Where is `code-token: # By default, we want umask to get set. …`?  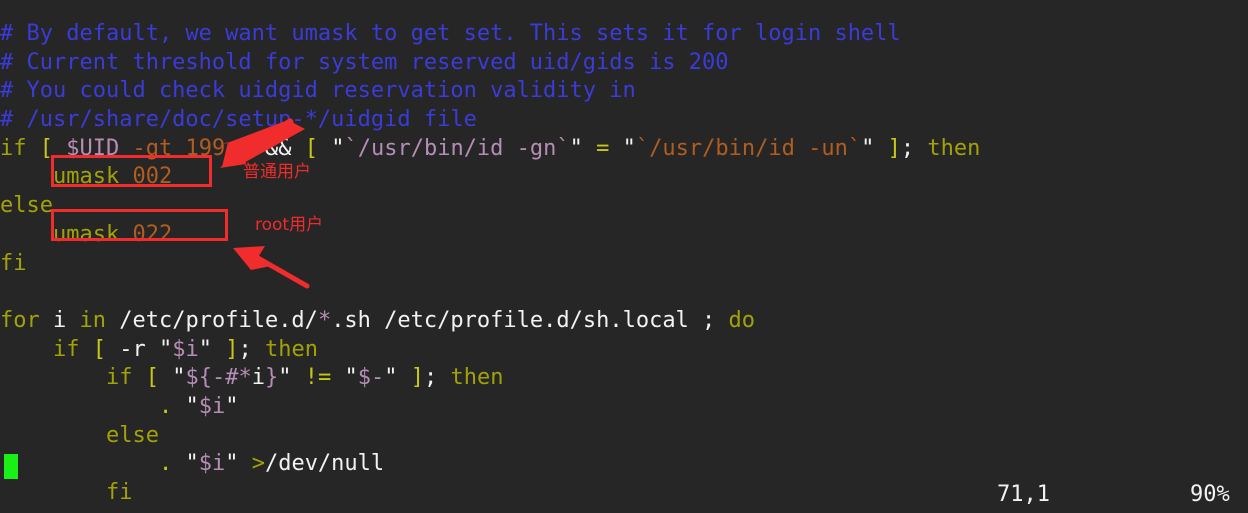 code-token: # By default, we want umask to get set. … is located at coordinates (450, 33).